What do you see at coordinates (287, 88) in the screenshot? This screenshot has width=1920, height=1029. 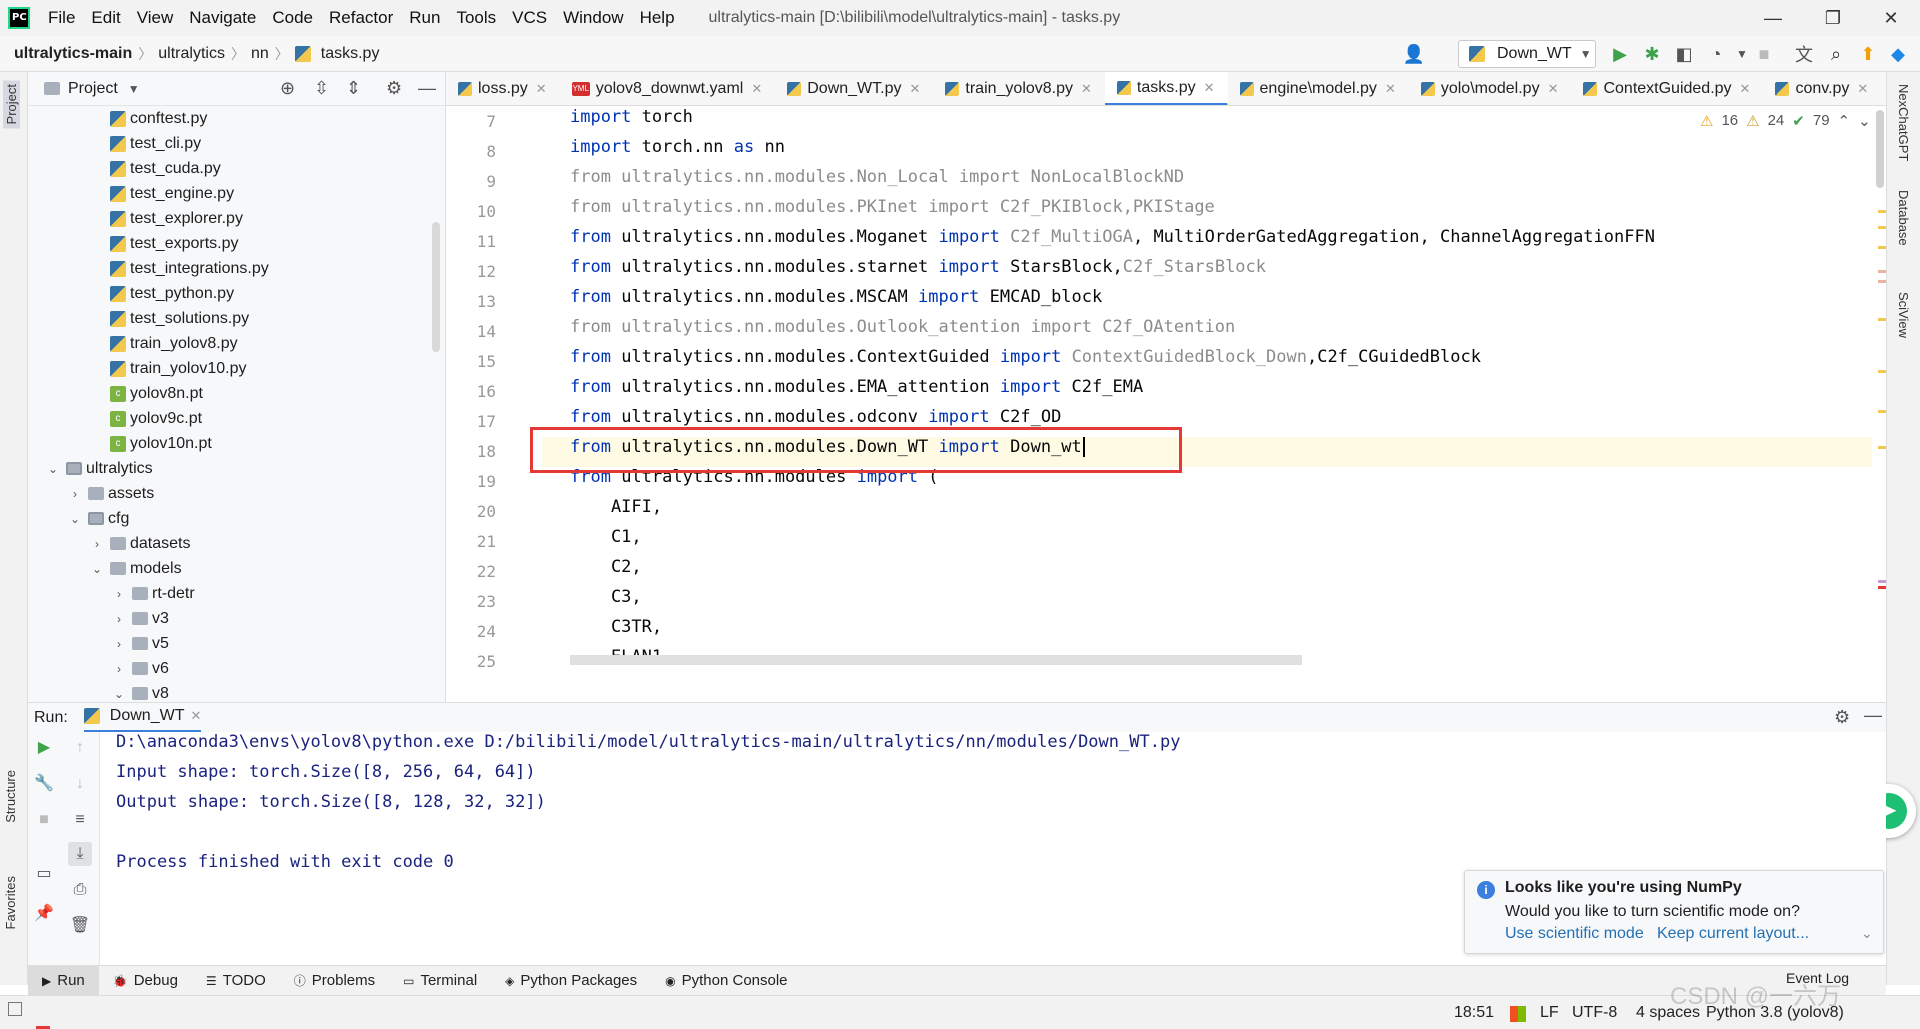 I see `locate-icon: ⊕` at bounding box center [287, 88].